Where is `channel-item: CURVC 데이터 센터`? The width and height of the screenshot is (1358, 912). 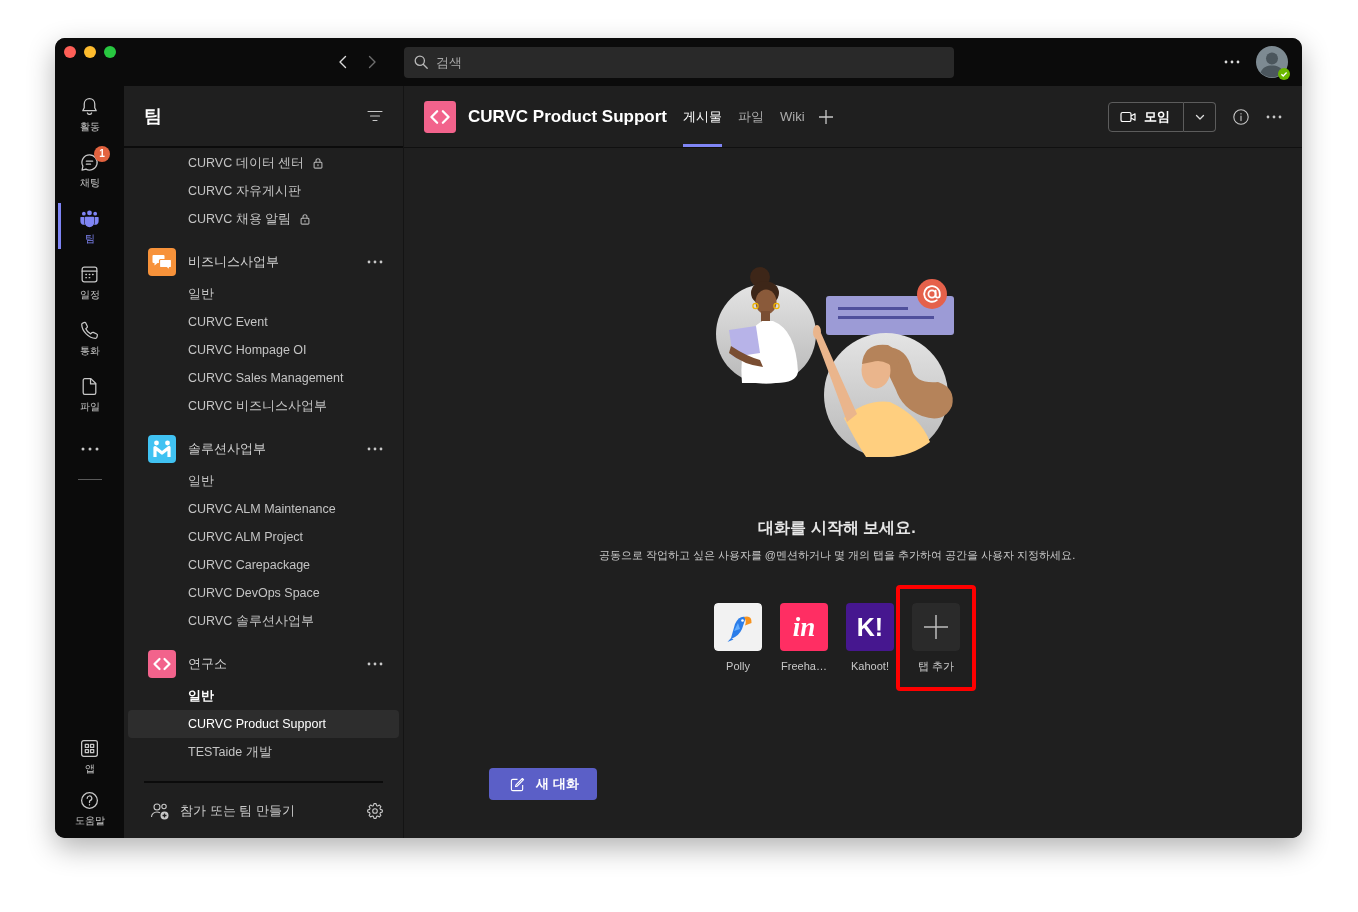 channel-item: CURVC 데이터 센터 is located at coordinates (263, 163).